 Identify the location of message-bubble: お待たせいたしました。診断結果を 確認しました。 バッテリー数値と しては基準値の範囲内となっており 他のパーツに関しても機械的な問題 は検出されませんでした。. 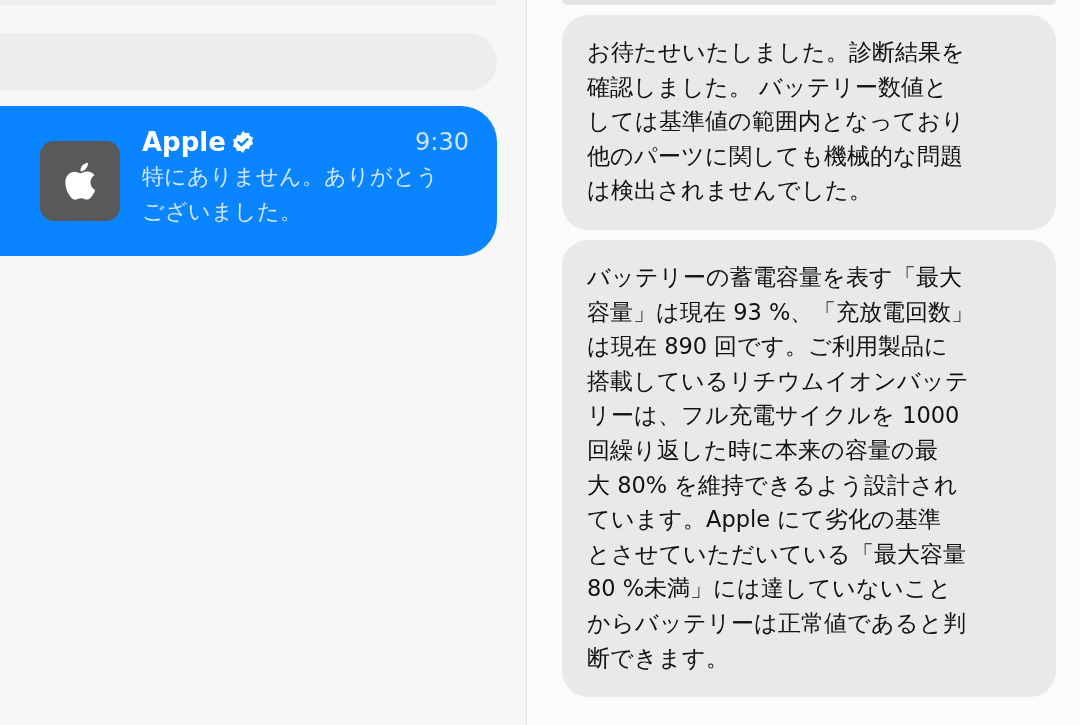
(809, 122).